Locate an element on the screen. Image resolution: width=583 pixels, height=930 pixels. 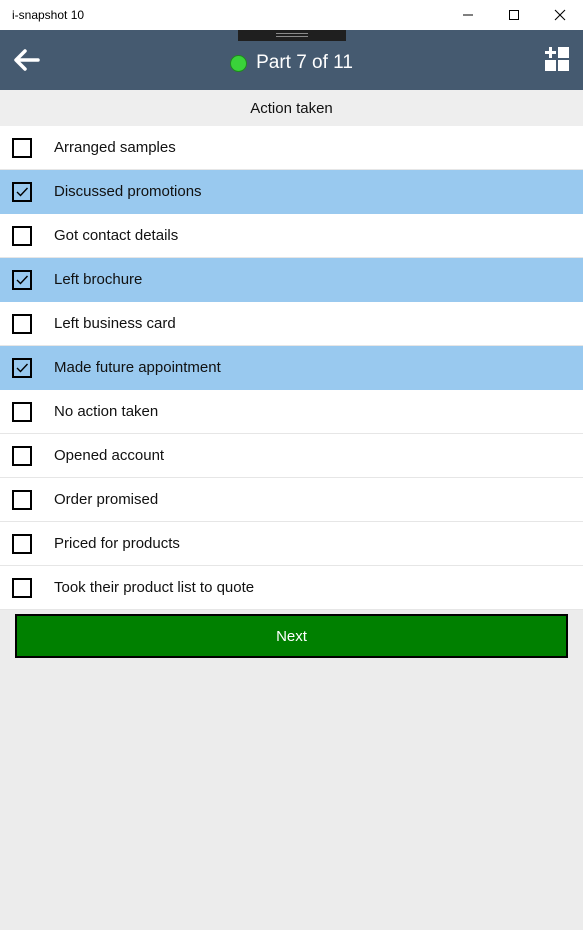
option-row: Made future appointment is located at coordinates (291, 368).